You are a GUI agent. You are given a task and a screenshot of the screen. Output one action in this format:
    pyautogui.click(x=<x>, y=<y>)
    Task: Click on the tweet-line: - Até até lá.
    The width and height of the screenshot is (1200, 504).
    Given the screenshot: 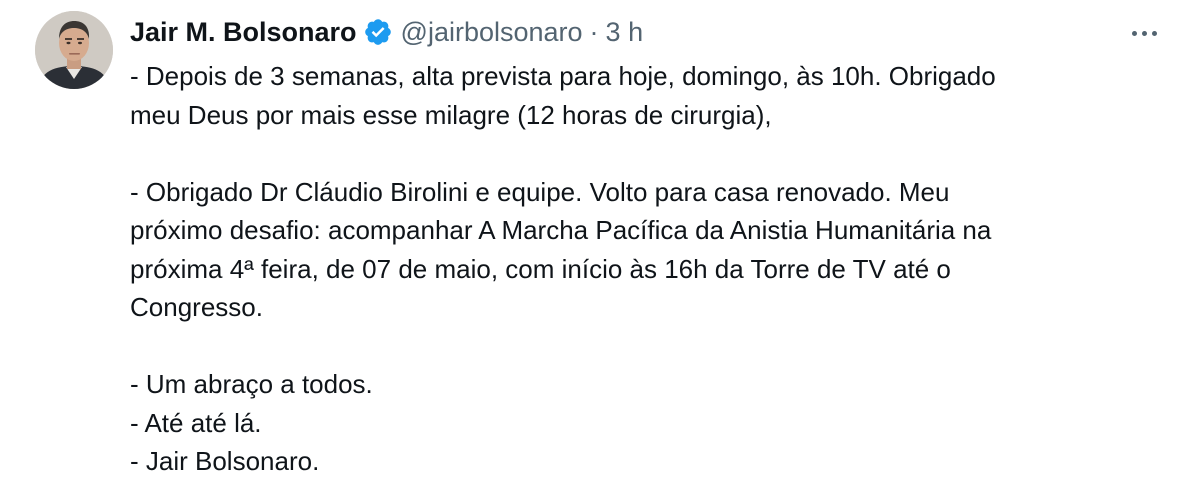 What is the action you would take?
    pyautogui.click(x=196, y=422)
    